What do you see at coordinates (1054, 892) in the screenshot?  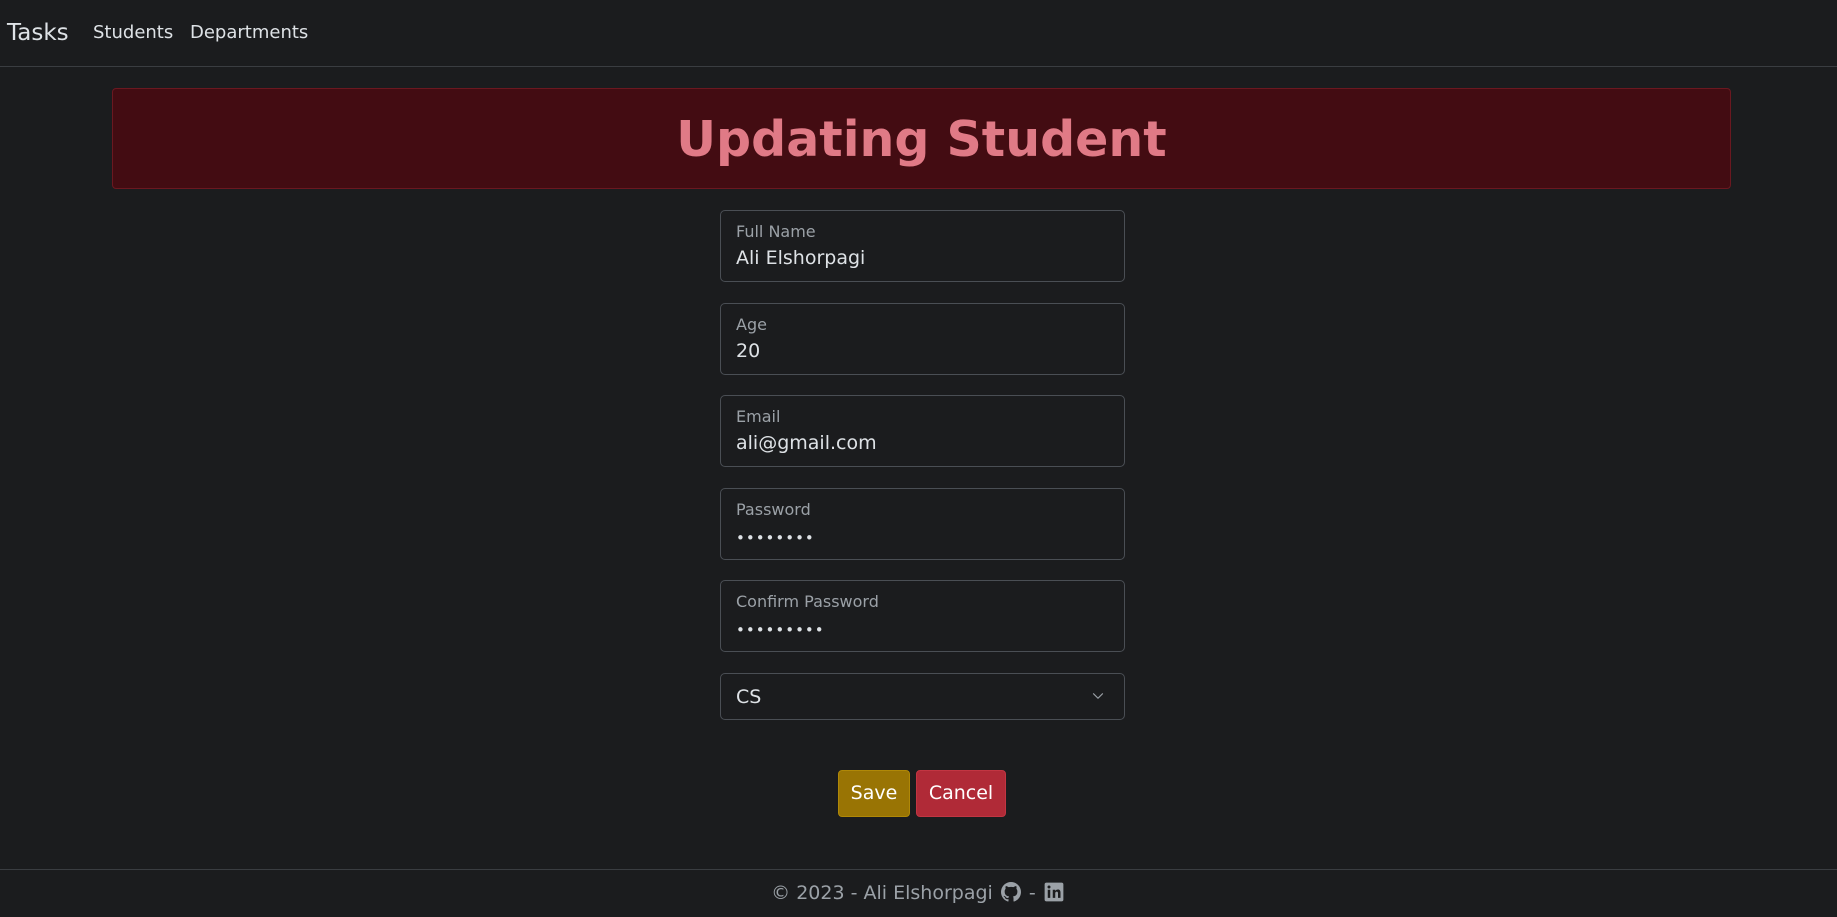 I see `linkedin-icon` at bounding box center [1054, 892].